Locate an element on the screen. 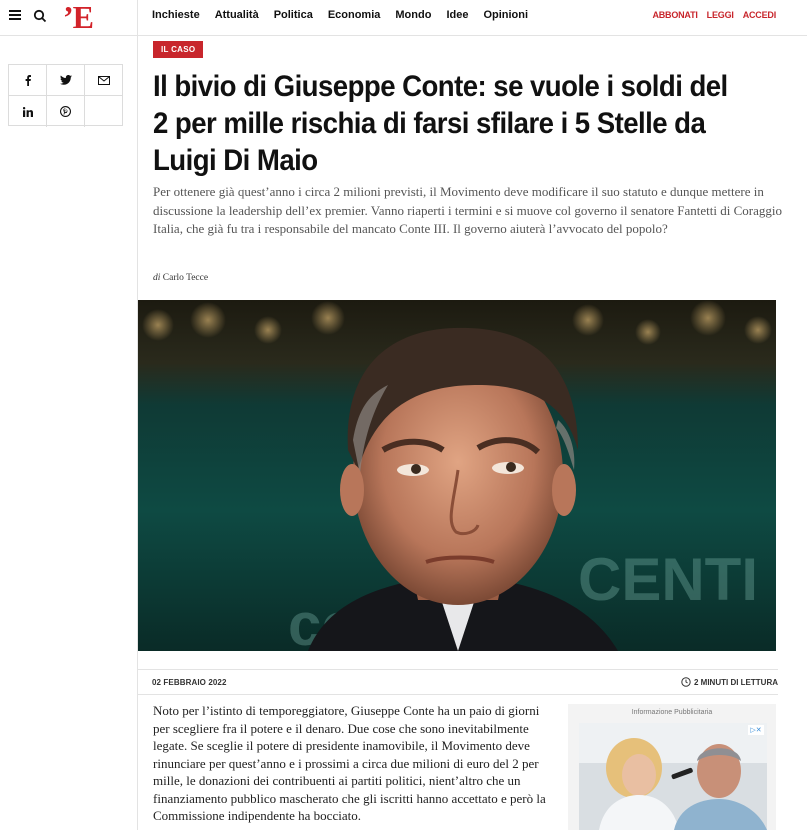 This screenshot has height=830, width=807. nav-item-inchieste: Inchieste is located at coordinates (176, 15).